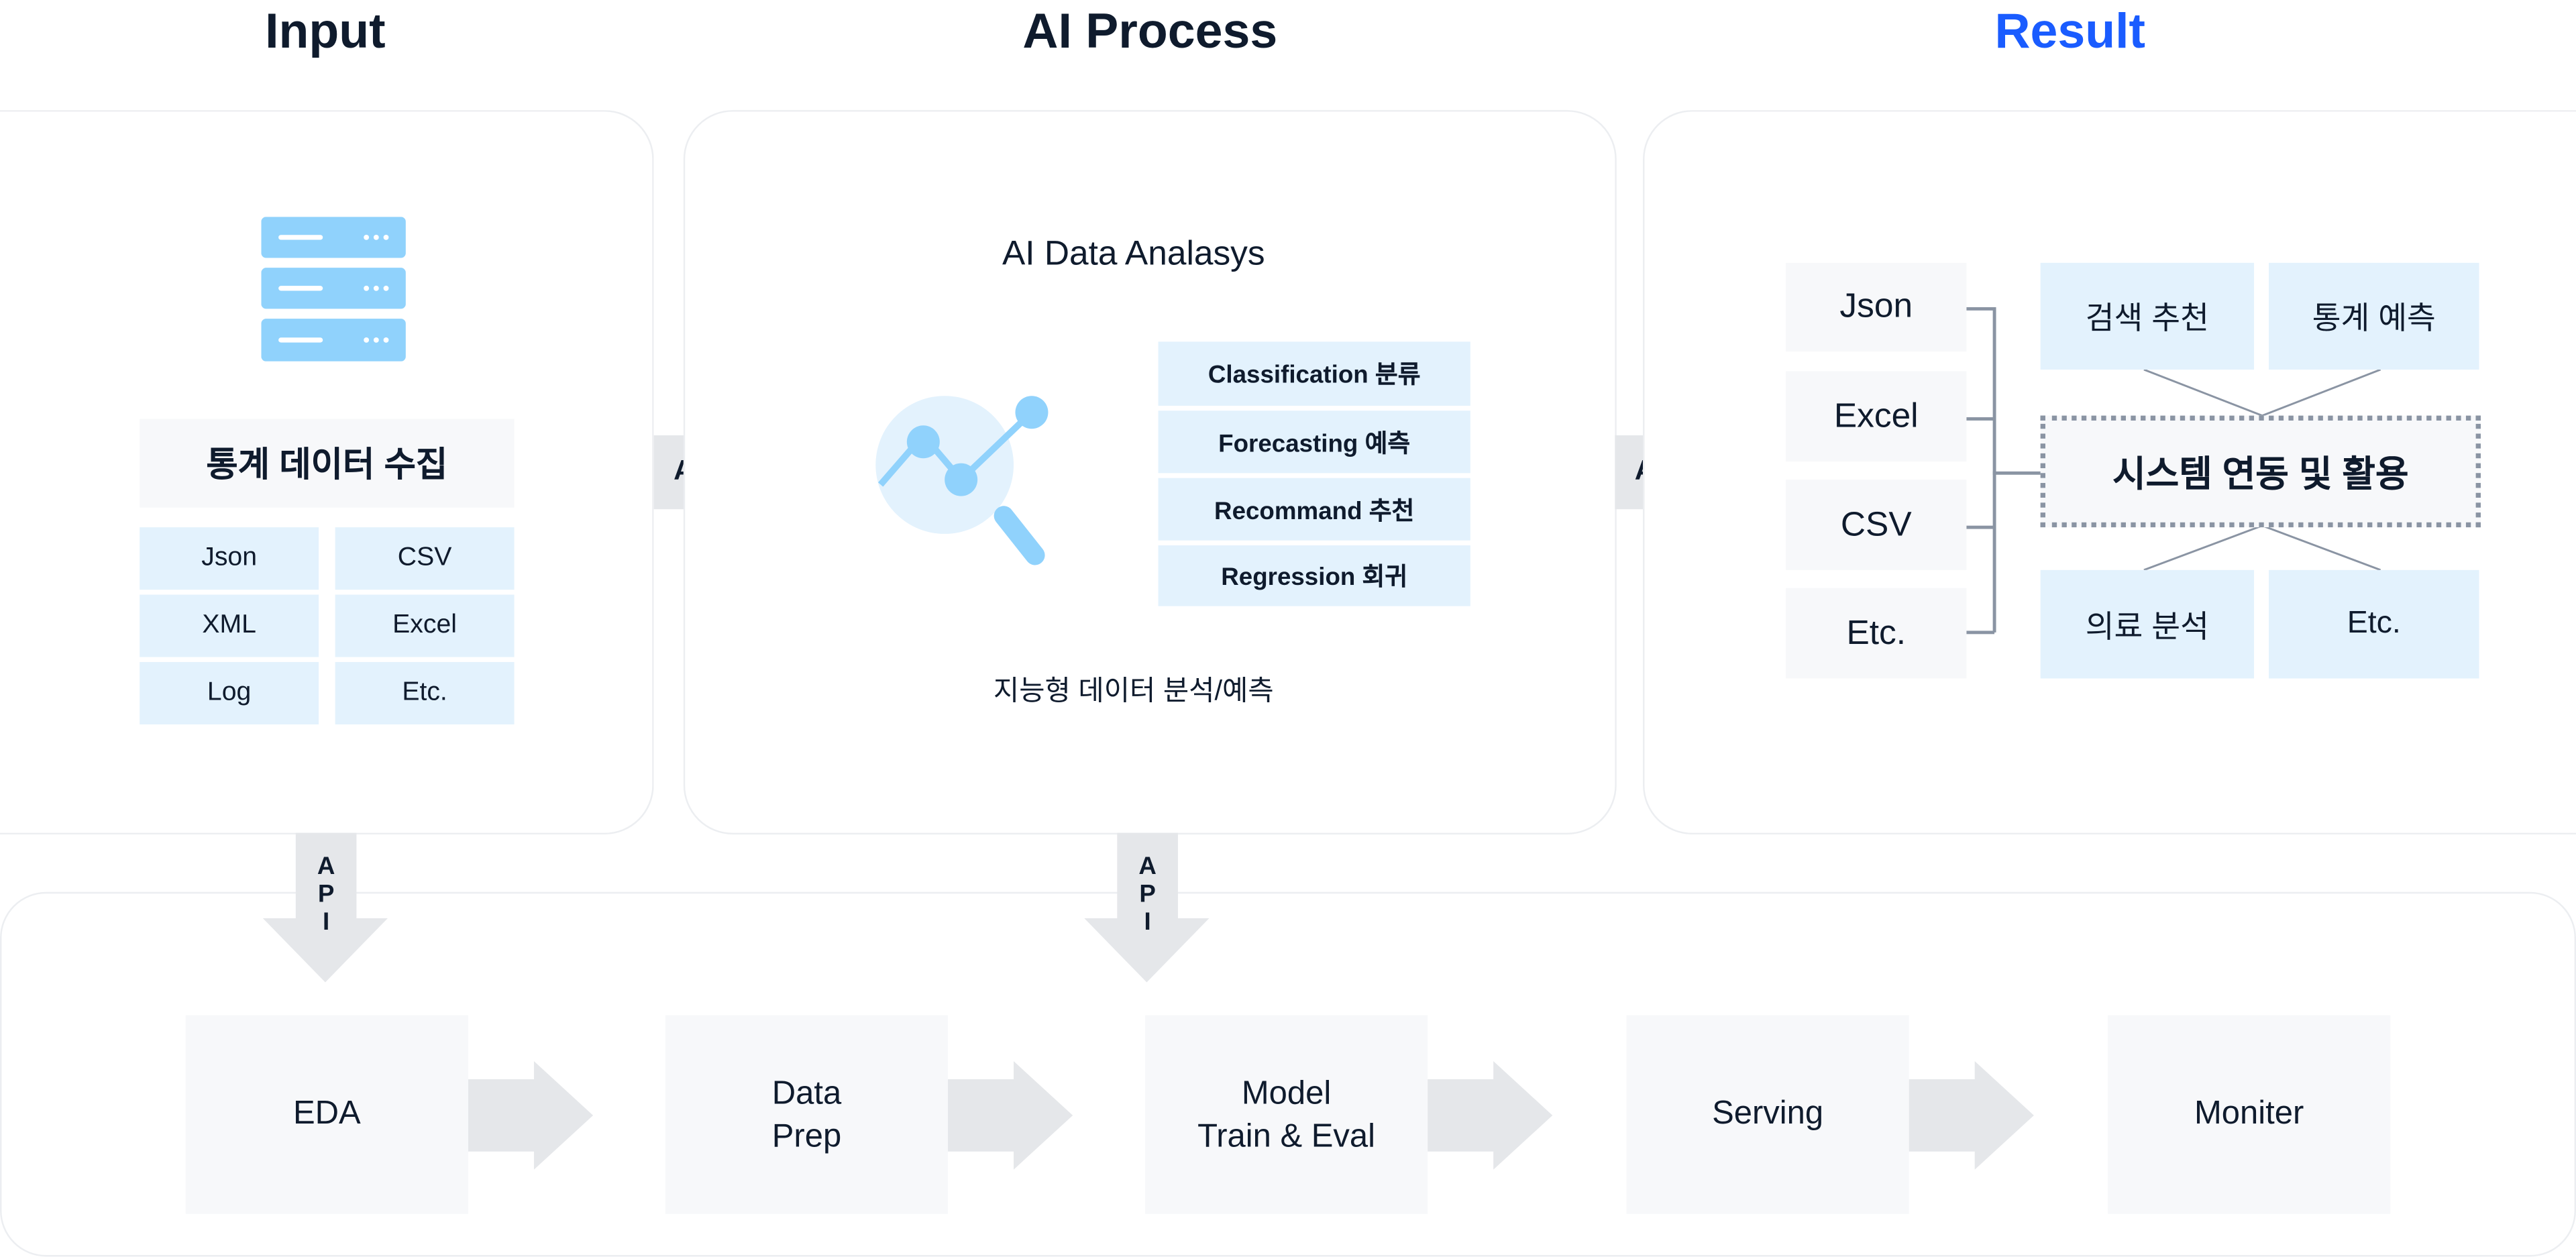  I want to click on pipeline-step-serving: Serving, so click(1767, 1114).